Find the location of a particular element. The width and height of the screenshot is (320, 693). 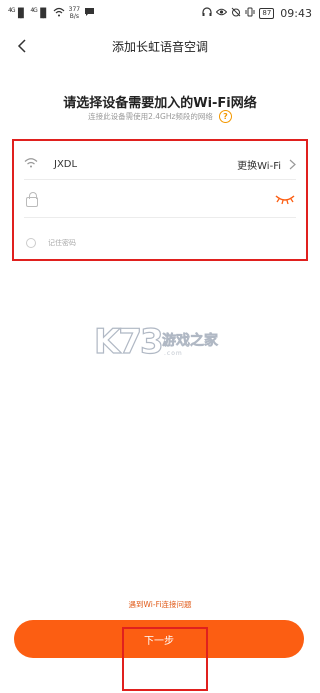

next-button: 下一步 is located at coordinates (159, 639).